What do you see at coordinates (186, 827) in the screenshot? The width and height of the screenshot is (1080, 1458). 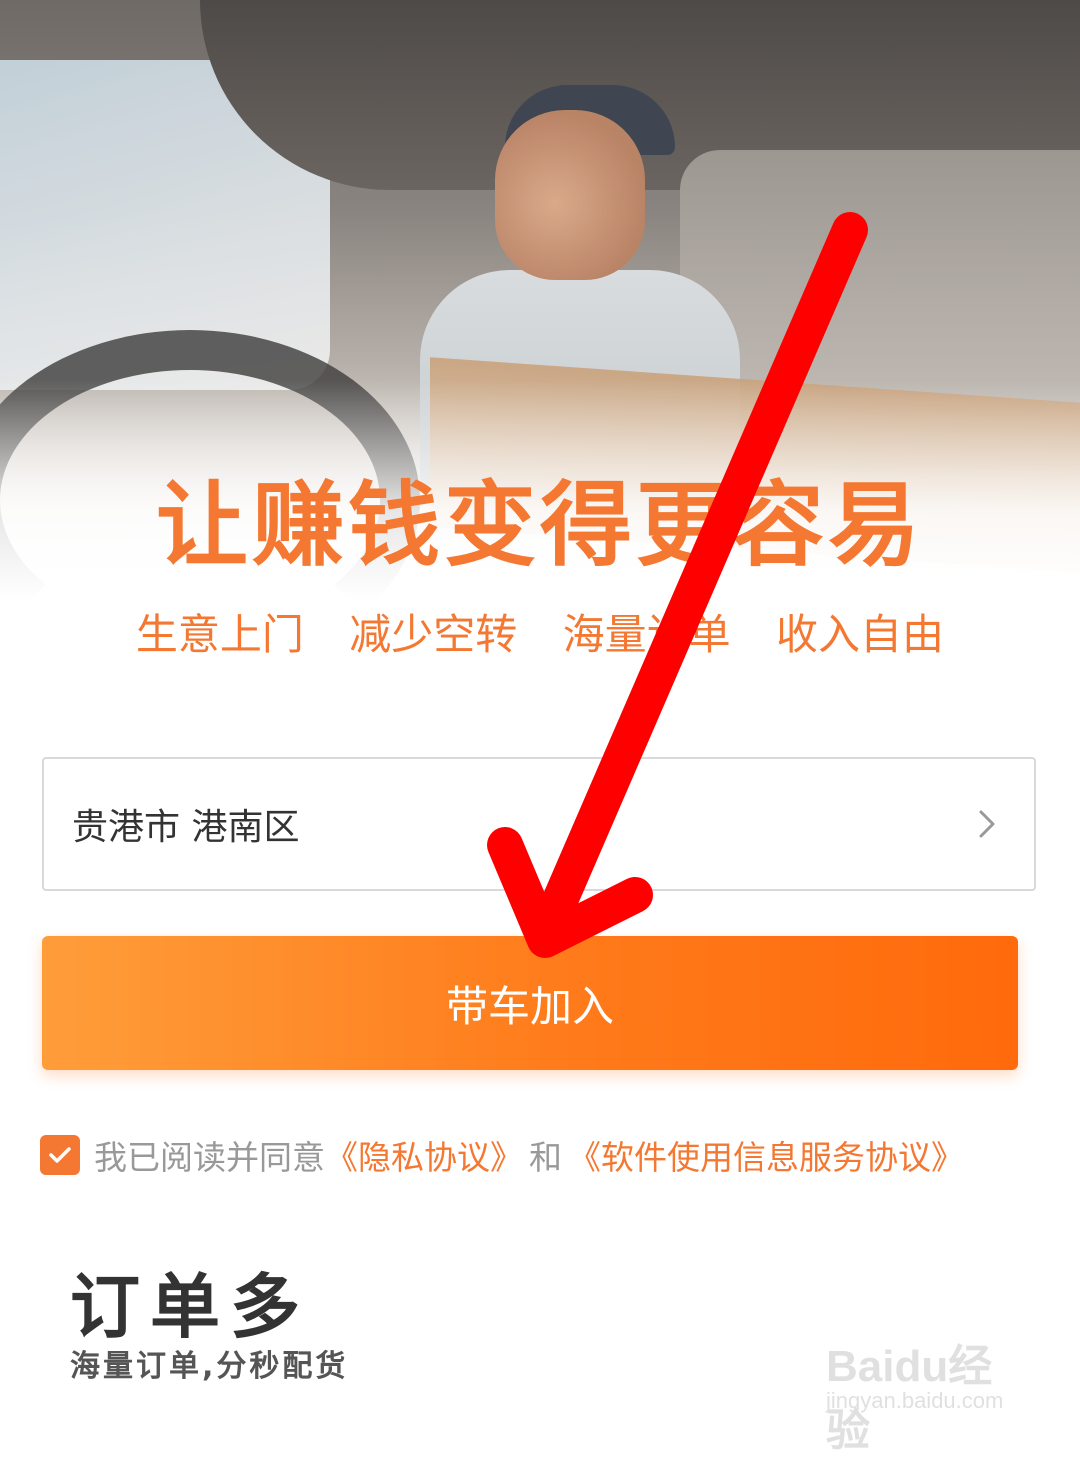 I see `city-select-value: 贵港市 港南区` at bounding box center [186, 827].